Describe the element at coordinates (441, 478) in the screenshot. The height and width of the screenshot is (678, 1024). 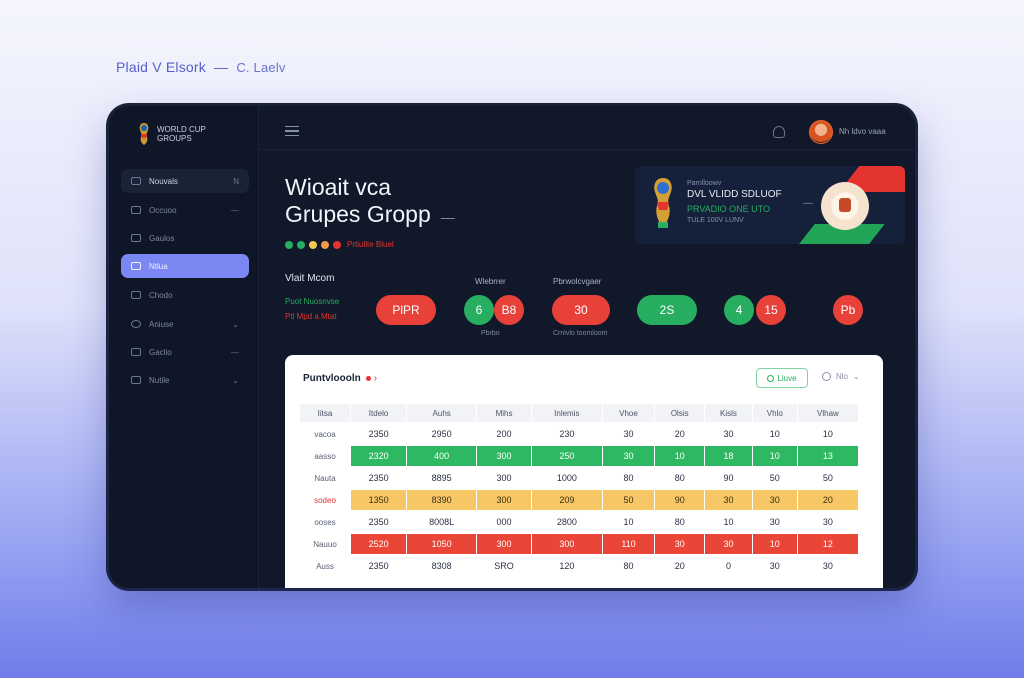
I see `table-cell: 8895` at that location.